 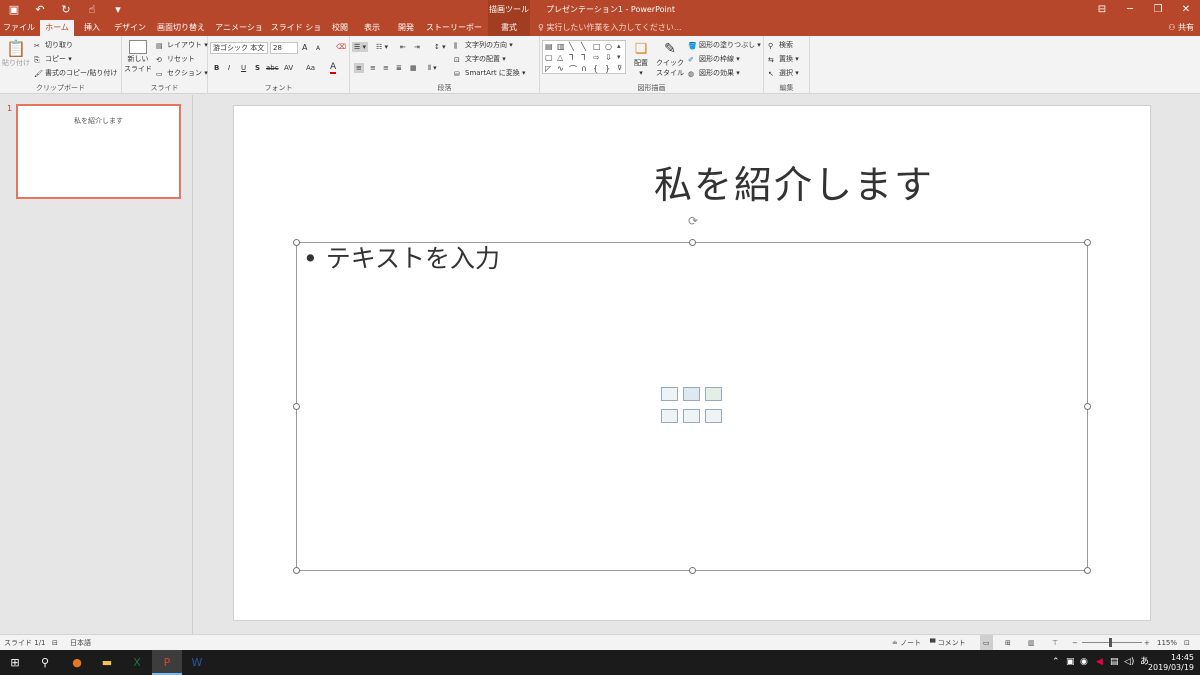 I want to click on restore-icon: ❐, so click(x=1158, y=10).